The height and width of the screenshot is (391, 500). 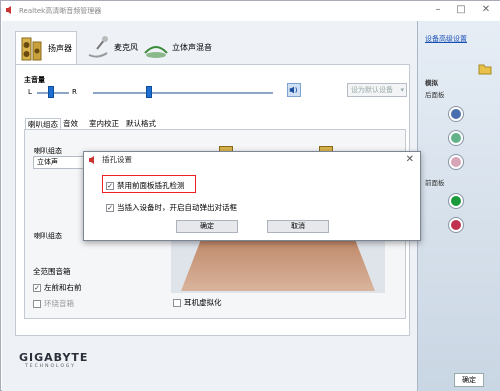 What do you see at coordinates (48, 151) in the screenshot?
I see `speaker-config-label: 喇叭组态` at bounding box center [48, 151].